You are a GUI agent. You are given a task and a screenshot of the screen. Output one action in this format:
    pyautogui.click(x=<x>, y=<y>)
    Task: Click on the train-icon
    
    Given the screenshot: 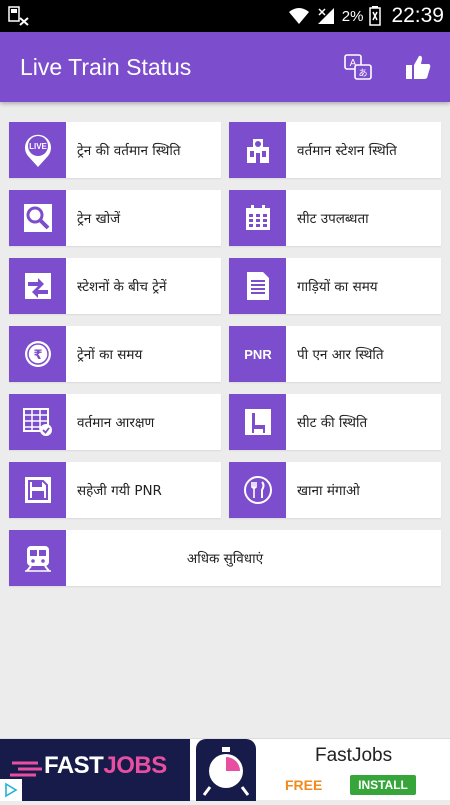 What is the action you would take?
    pyautogui.click(x=37, y=559)
    